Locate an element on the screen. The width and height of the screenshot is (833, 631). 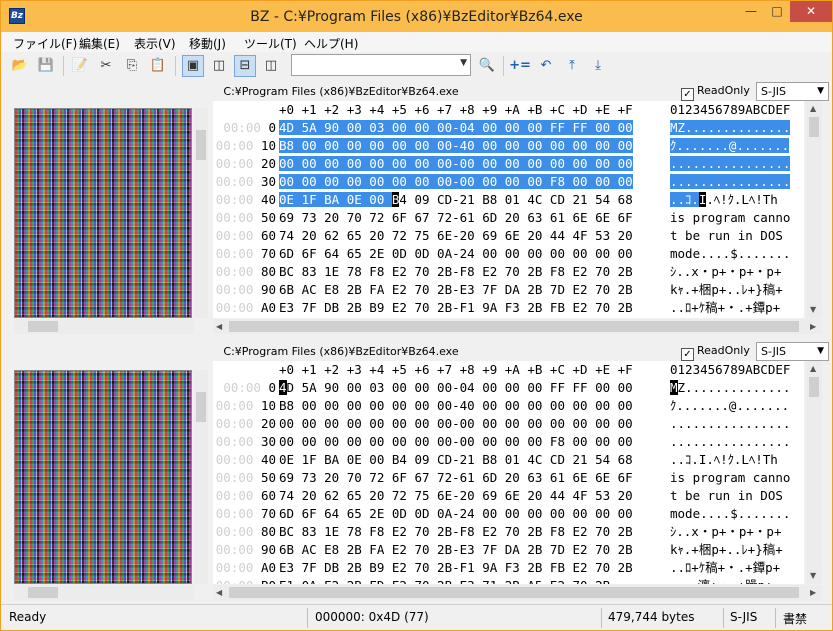
view-split-icon: ◫ is located at coordinates (271, 66).